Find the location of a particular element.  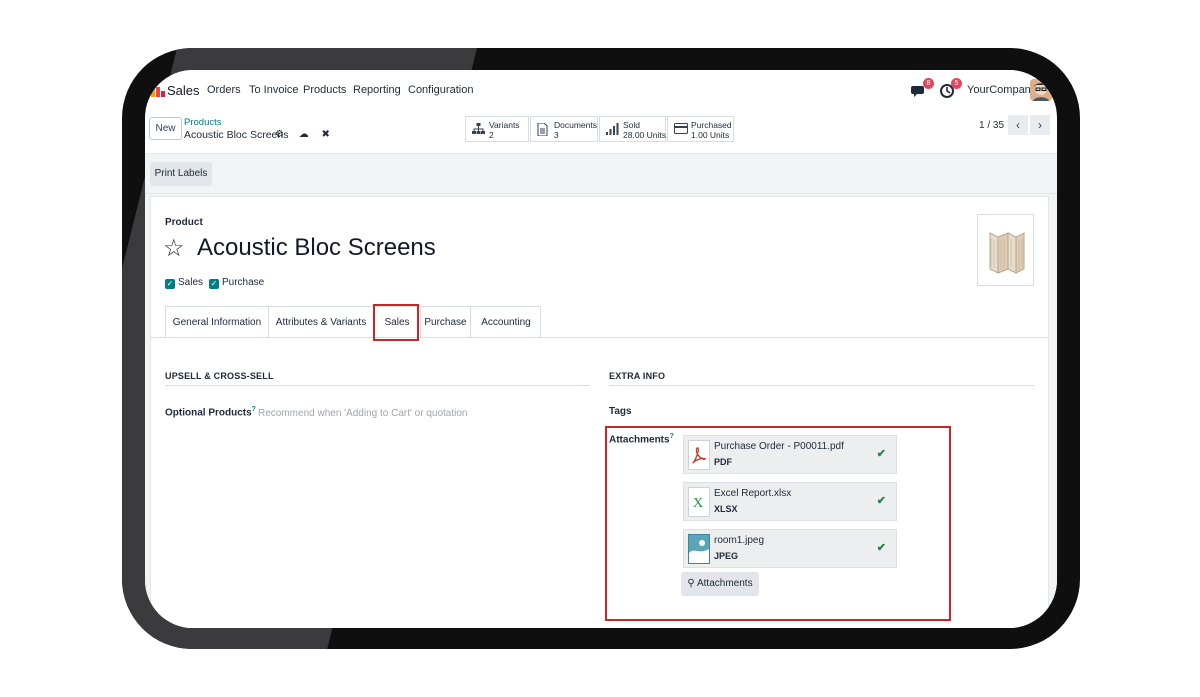

activities-badge: 5 is located at coordinates (956, 83).